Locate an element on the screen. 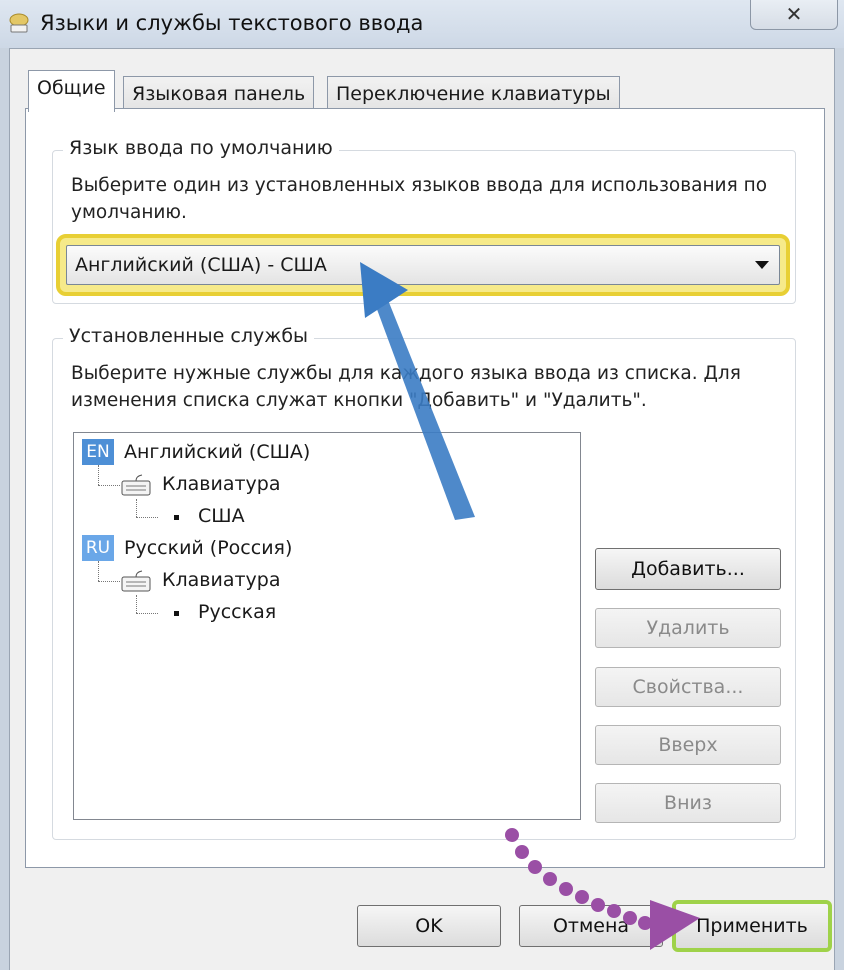 This screenshot has width=844, height=970. keyboard-globe-icon is located at coordinates (19, 23).